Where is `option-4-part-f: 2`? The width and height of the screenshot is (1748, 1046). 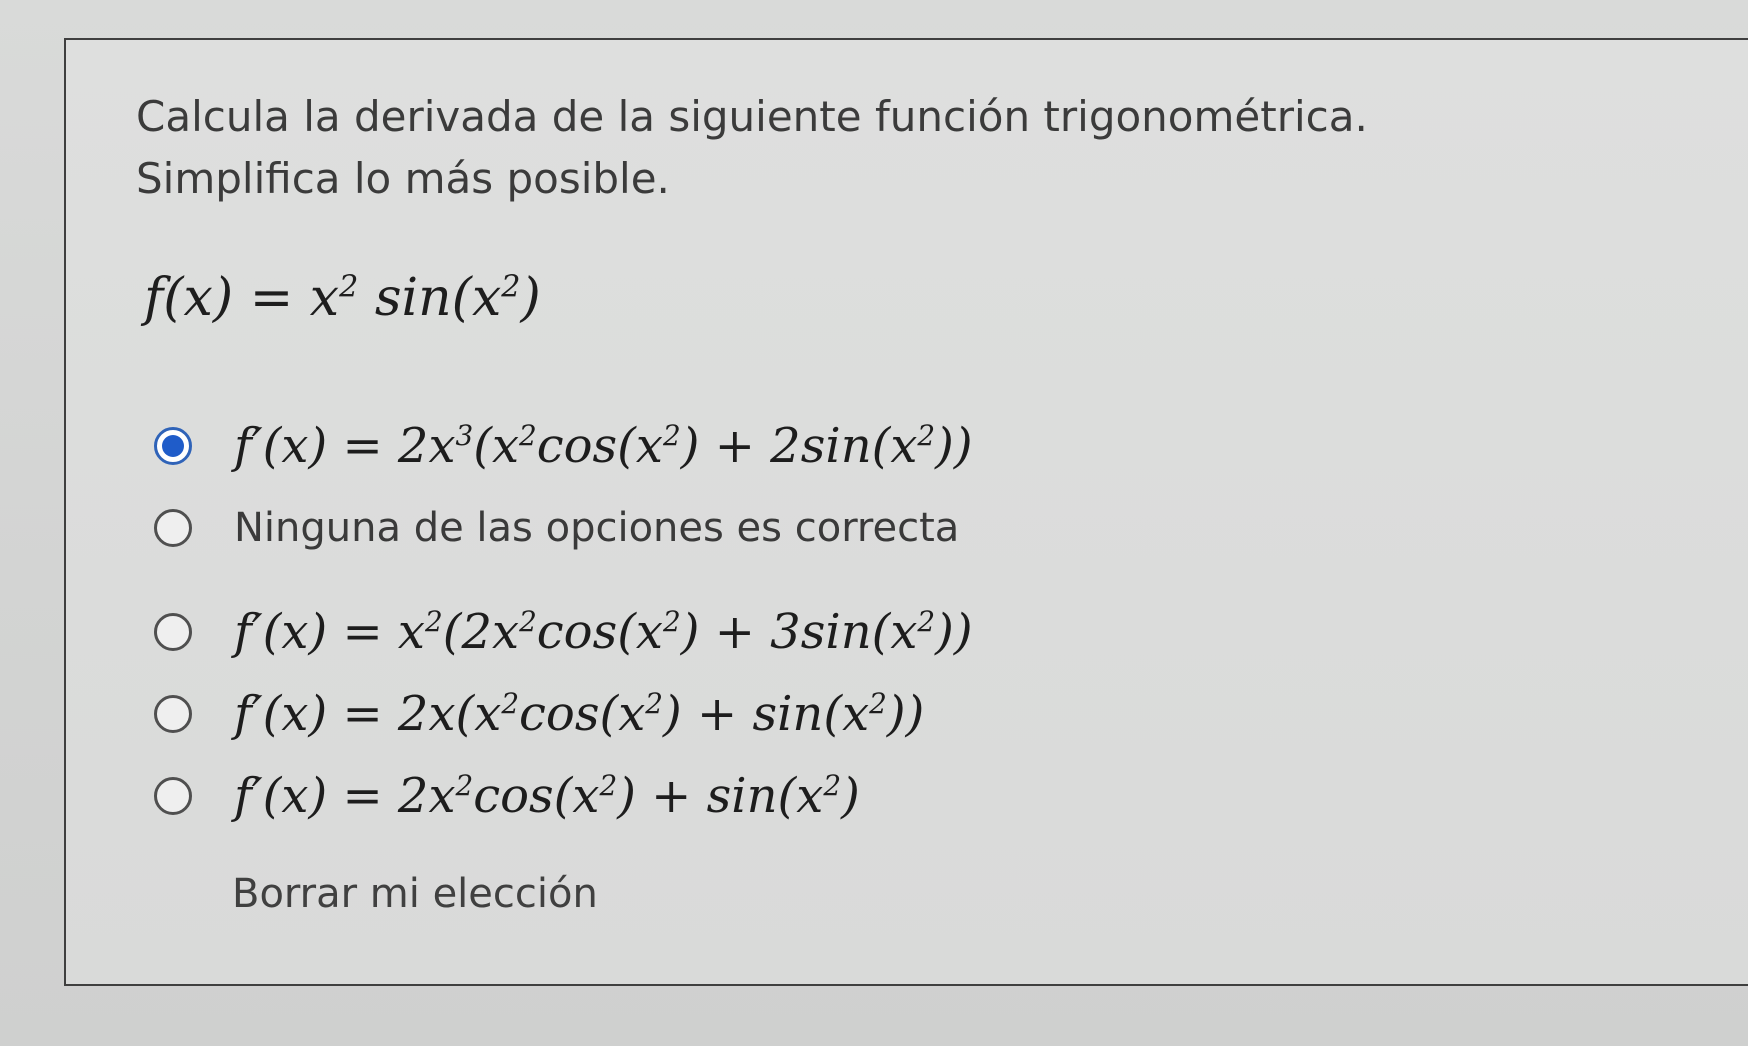 option-4-part-f: 2 is located at coordinates (878, 703).